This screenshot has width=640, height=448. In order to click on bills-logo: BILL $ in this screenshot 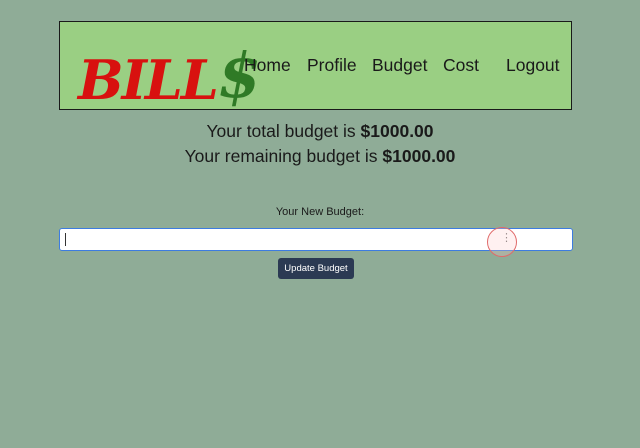, I will do `click(169, 69)`.